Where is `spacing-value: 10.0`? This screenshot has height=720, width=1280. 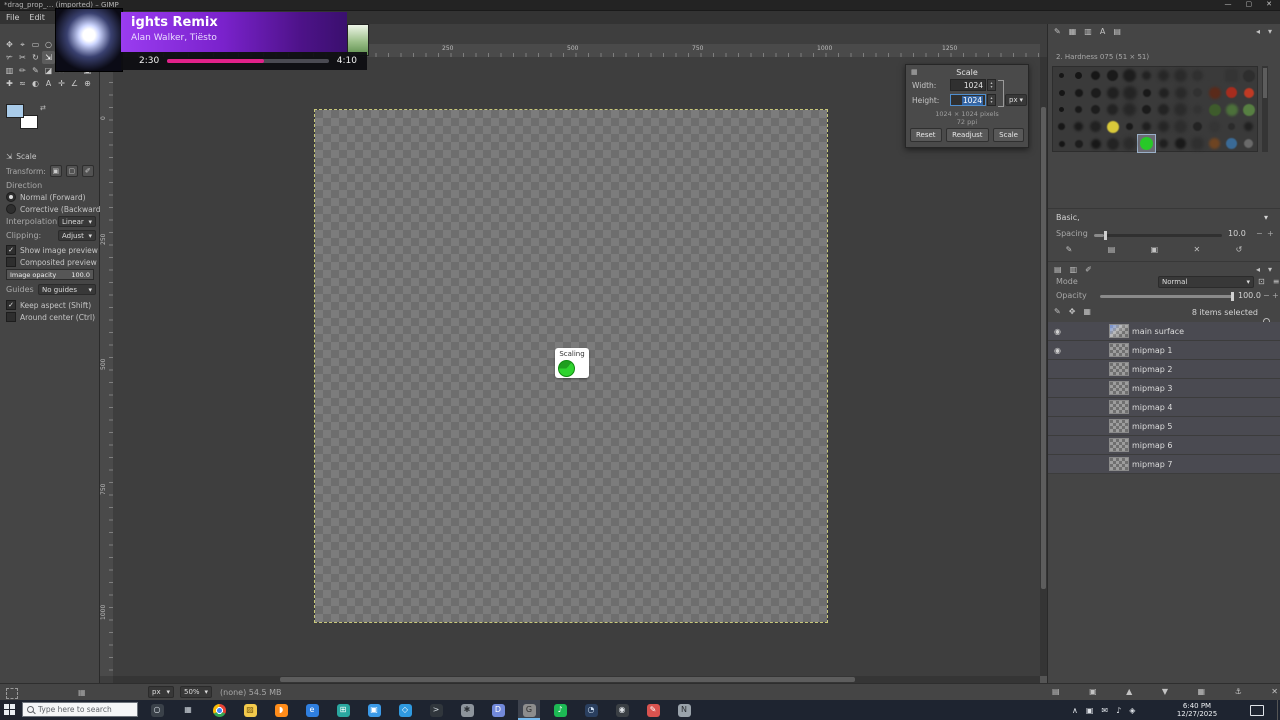 spacing-value: 10.0 is located at coordinates (1237, 233).